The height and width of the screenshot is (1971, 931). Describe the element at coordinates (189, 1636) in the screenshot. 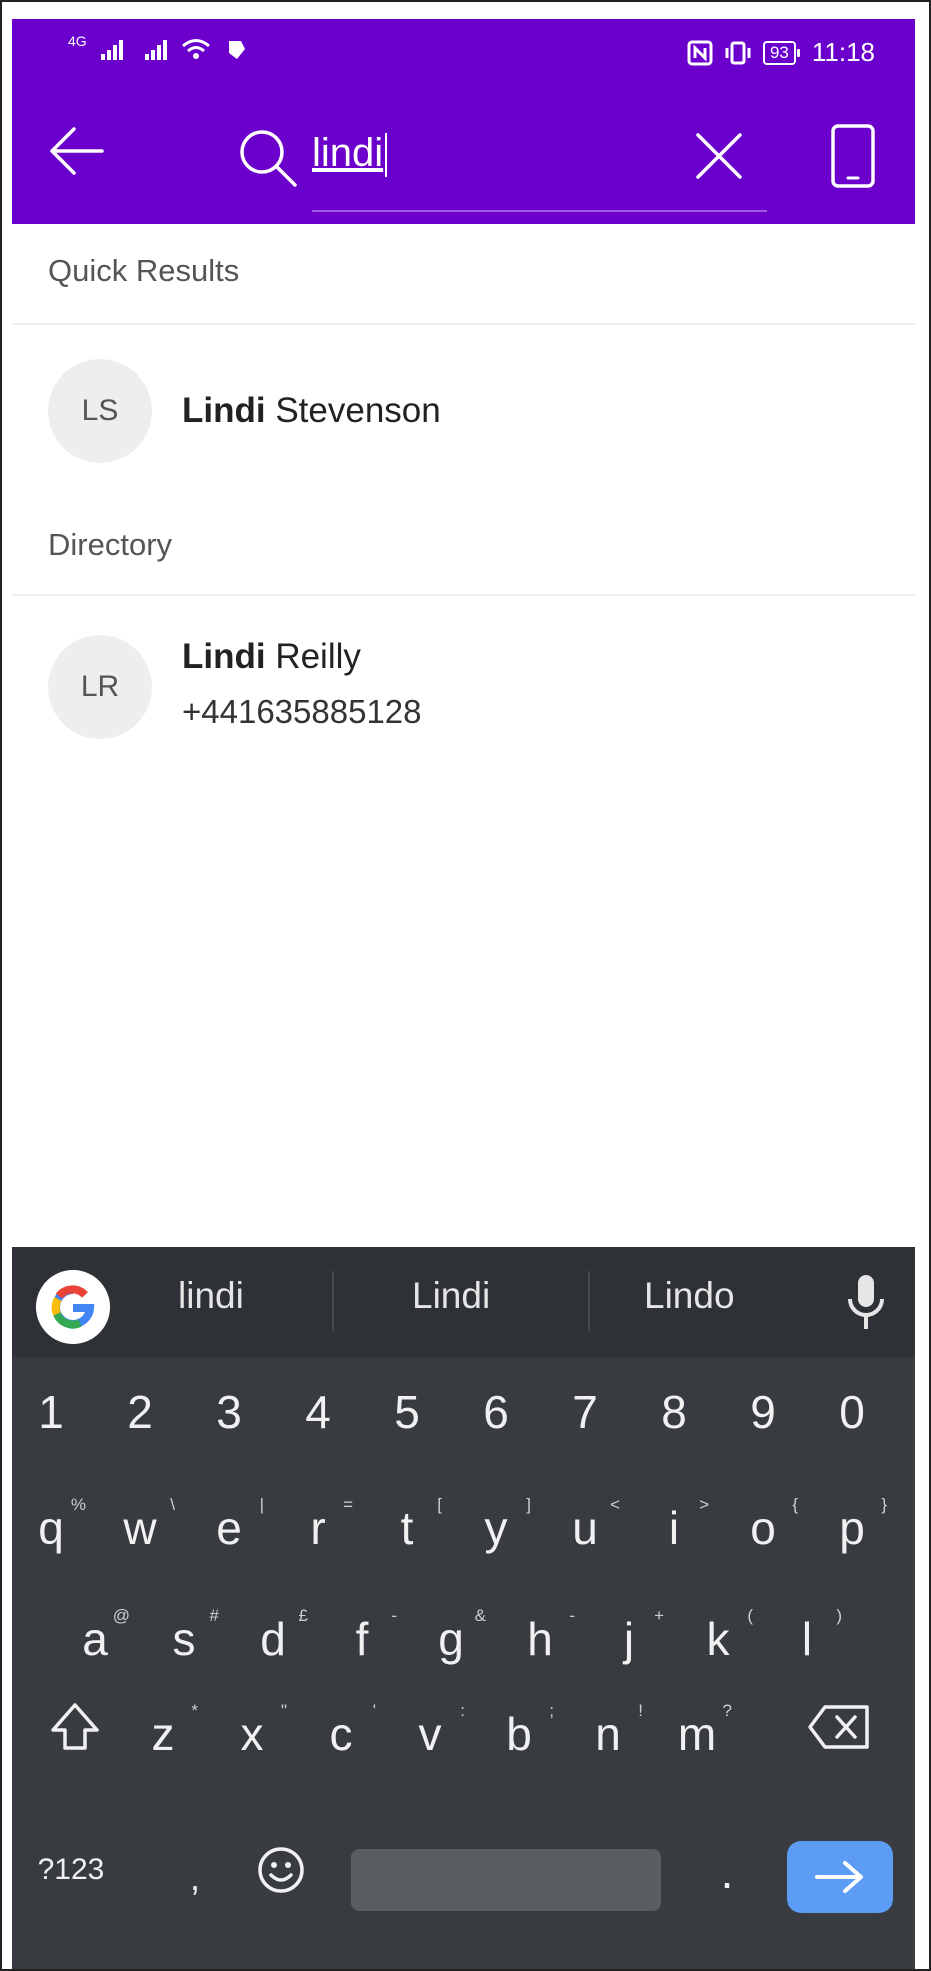

I see `key-s: s #` at that location.